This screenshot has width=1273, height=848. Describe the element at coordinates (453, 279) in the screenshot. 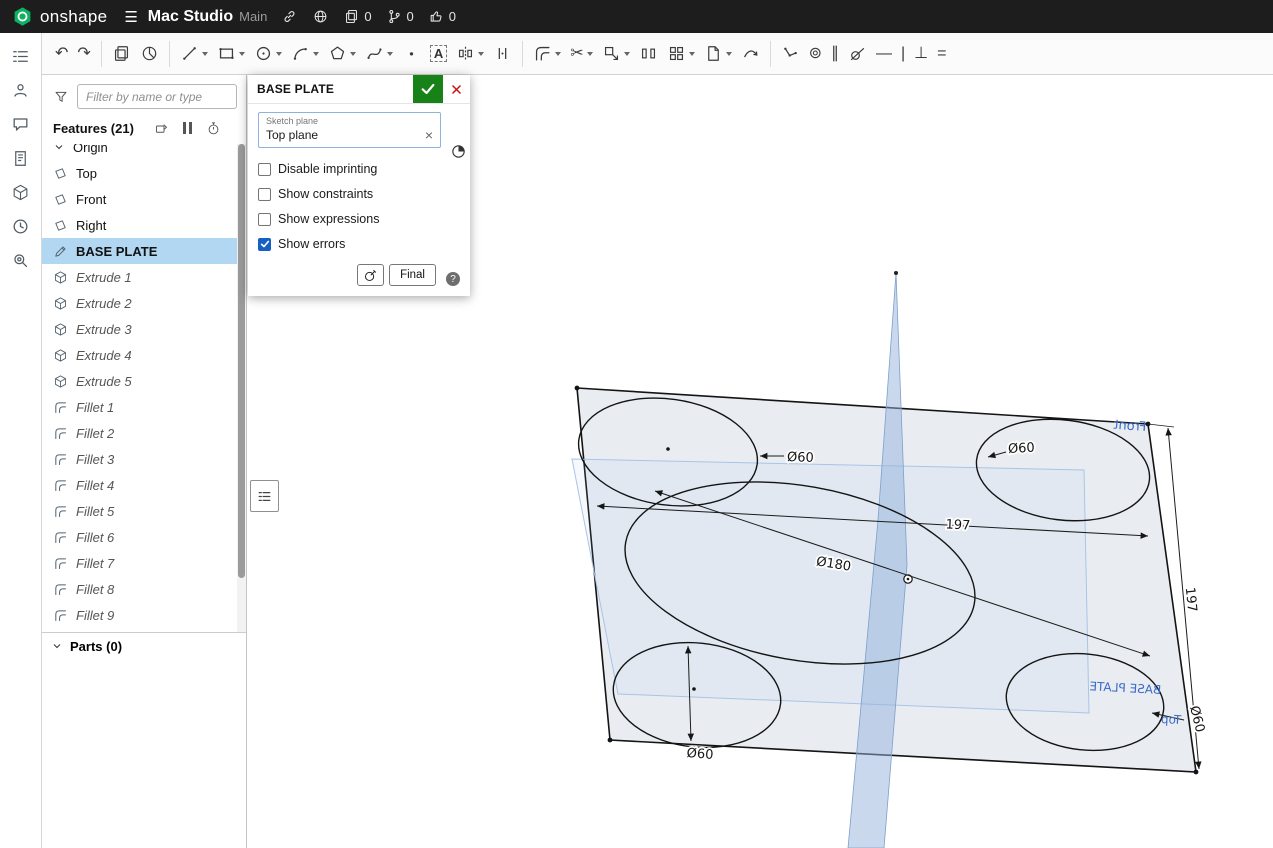

I see `help-icon: ?` at that location.